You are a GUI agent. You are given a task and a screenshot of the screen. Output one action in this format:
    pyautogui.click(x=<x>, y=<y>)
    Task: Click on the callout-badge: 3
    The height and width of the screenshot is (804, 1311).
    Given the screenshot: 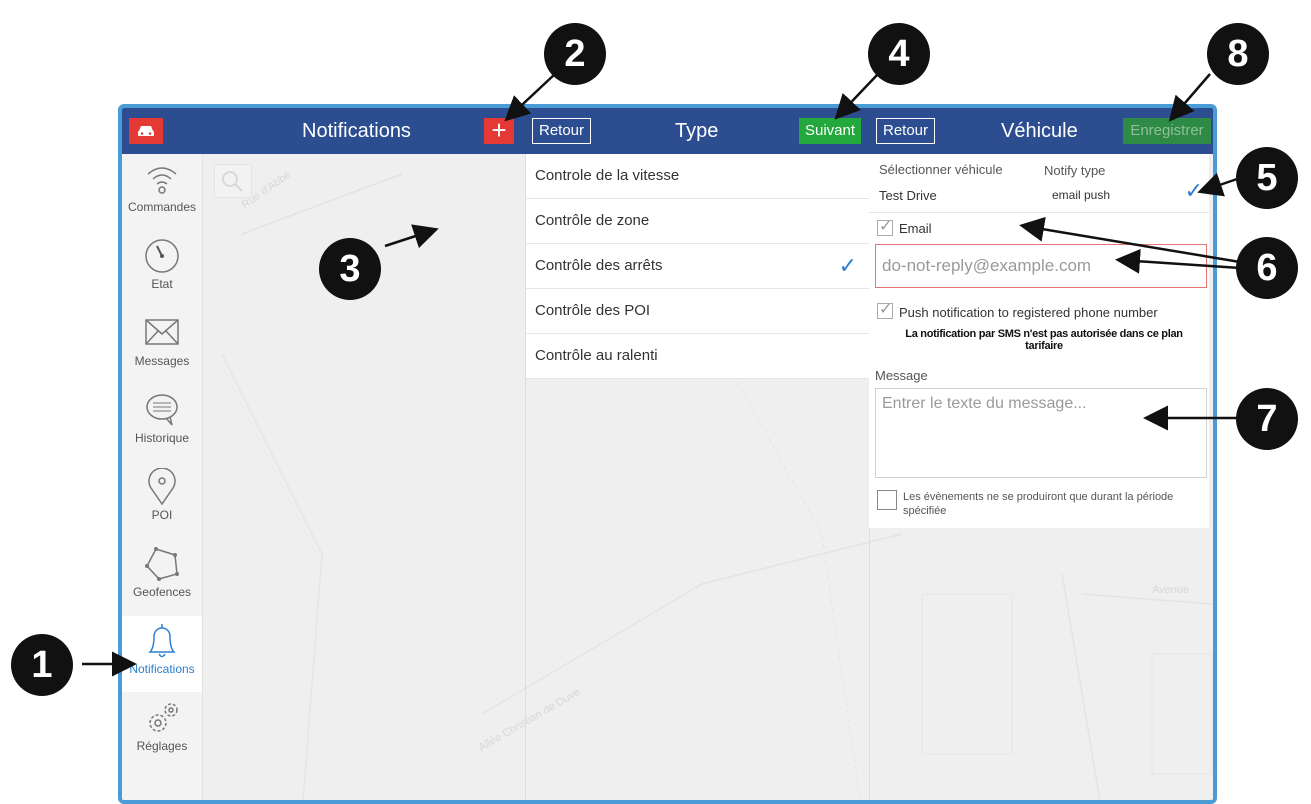 What is the action you would take?
    pyautogui.click(x=350, y=269)
    